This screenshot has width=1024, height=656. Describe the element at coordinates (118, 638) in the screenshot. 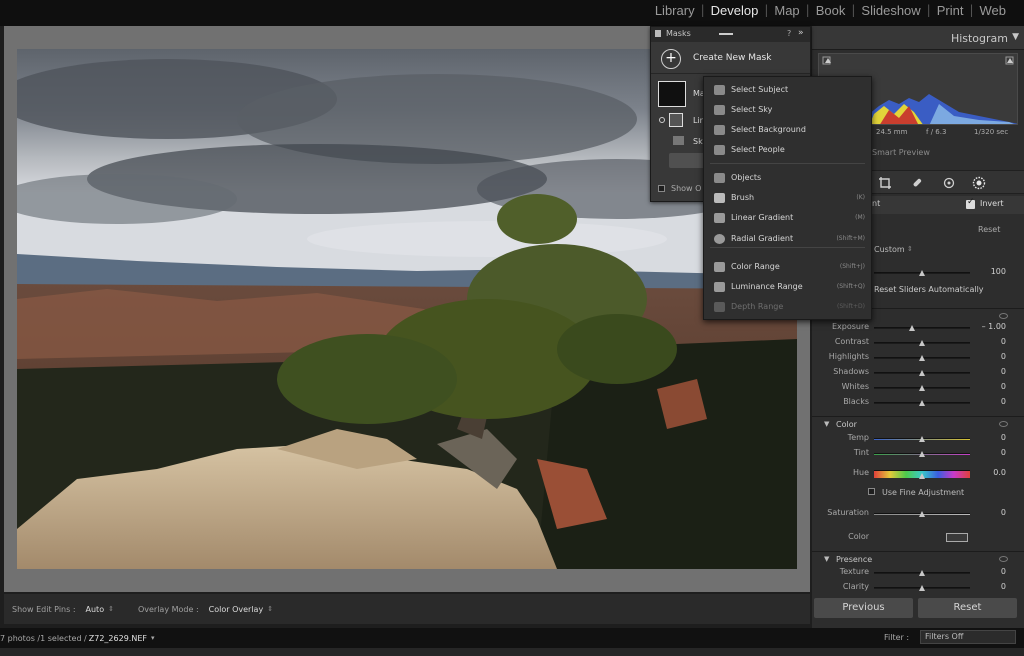

I see `filename: Z72_2629.NEF` at that location.